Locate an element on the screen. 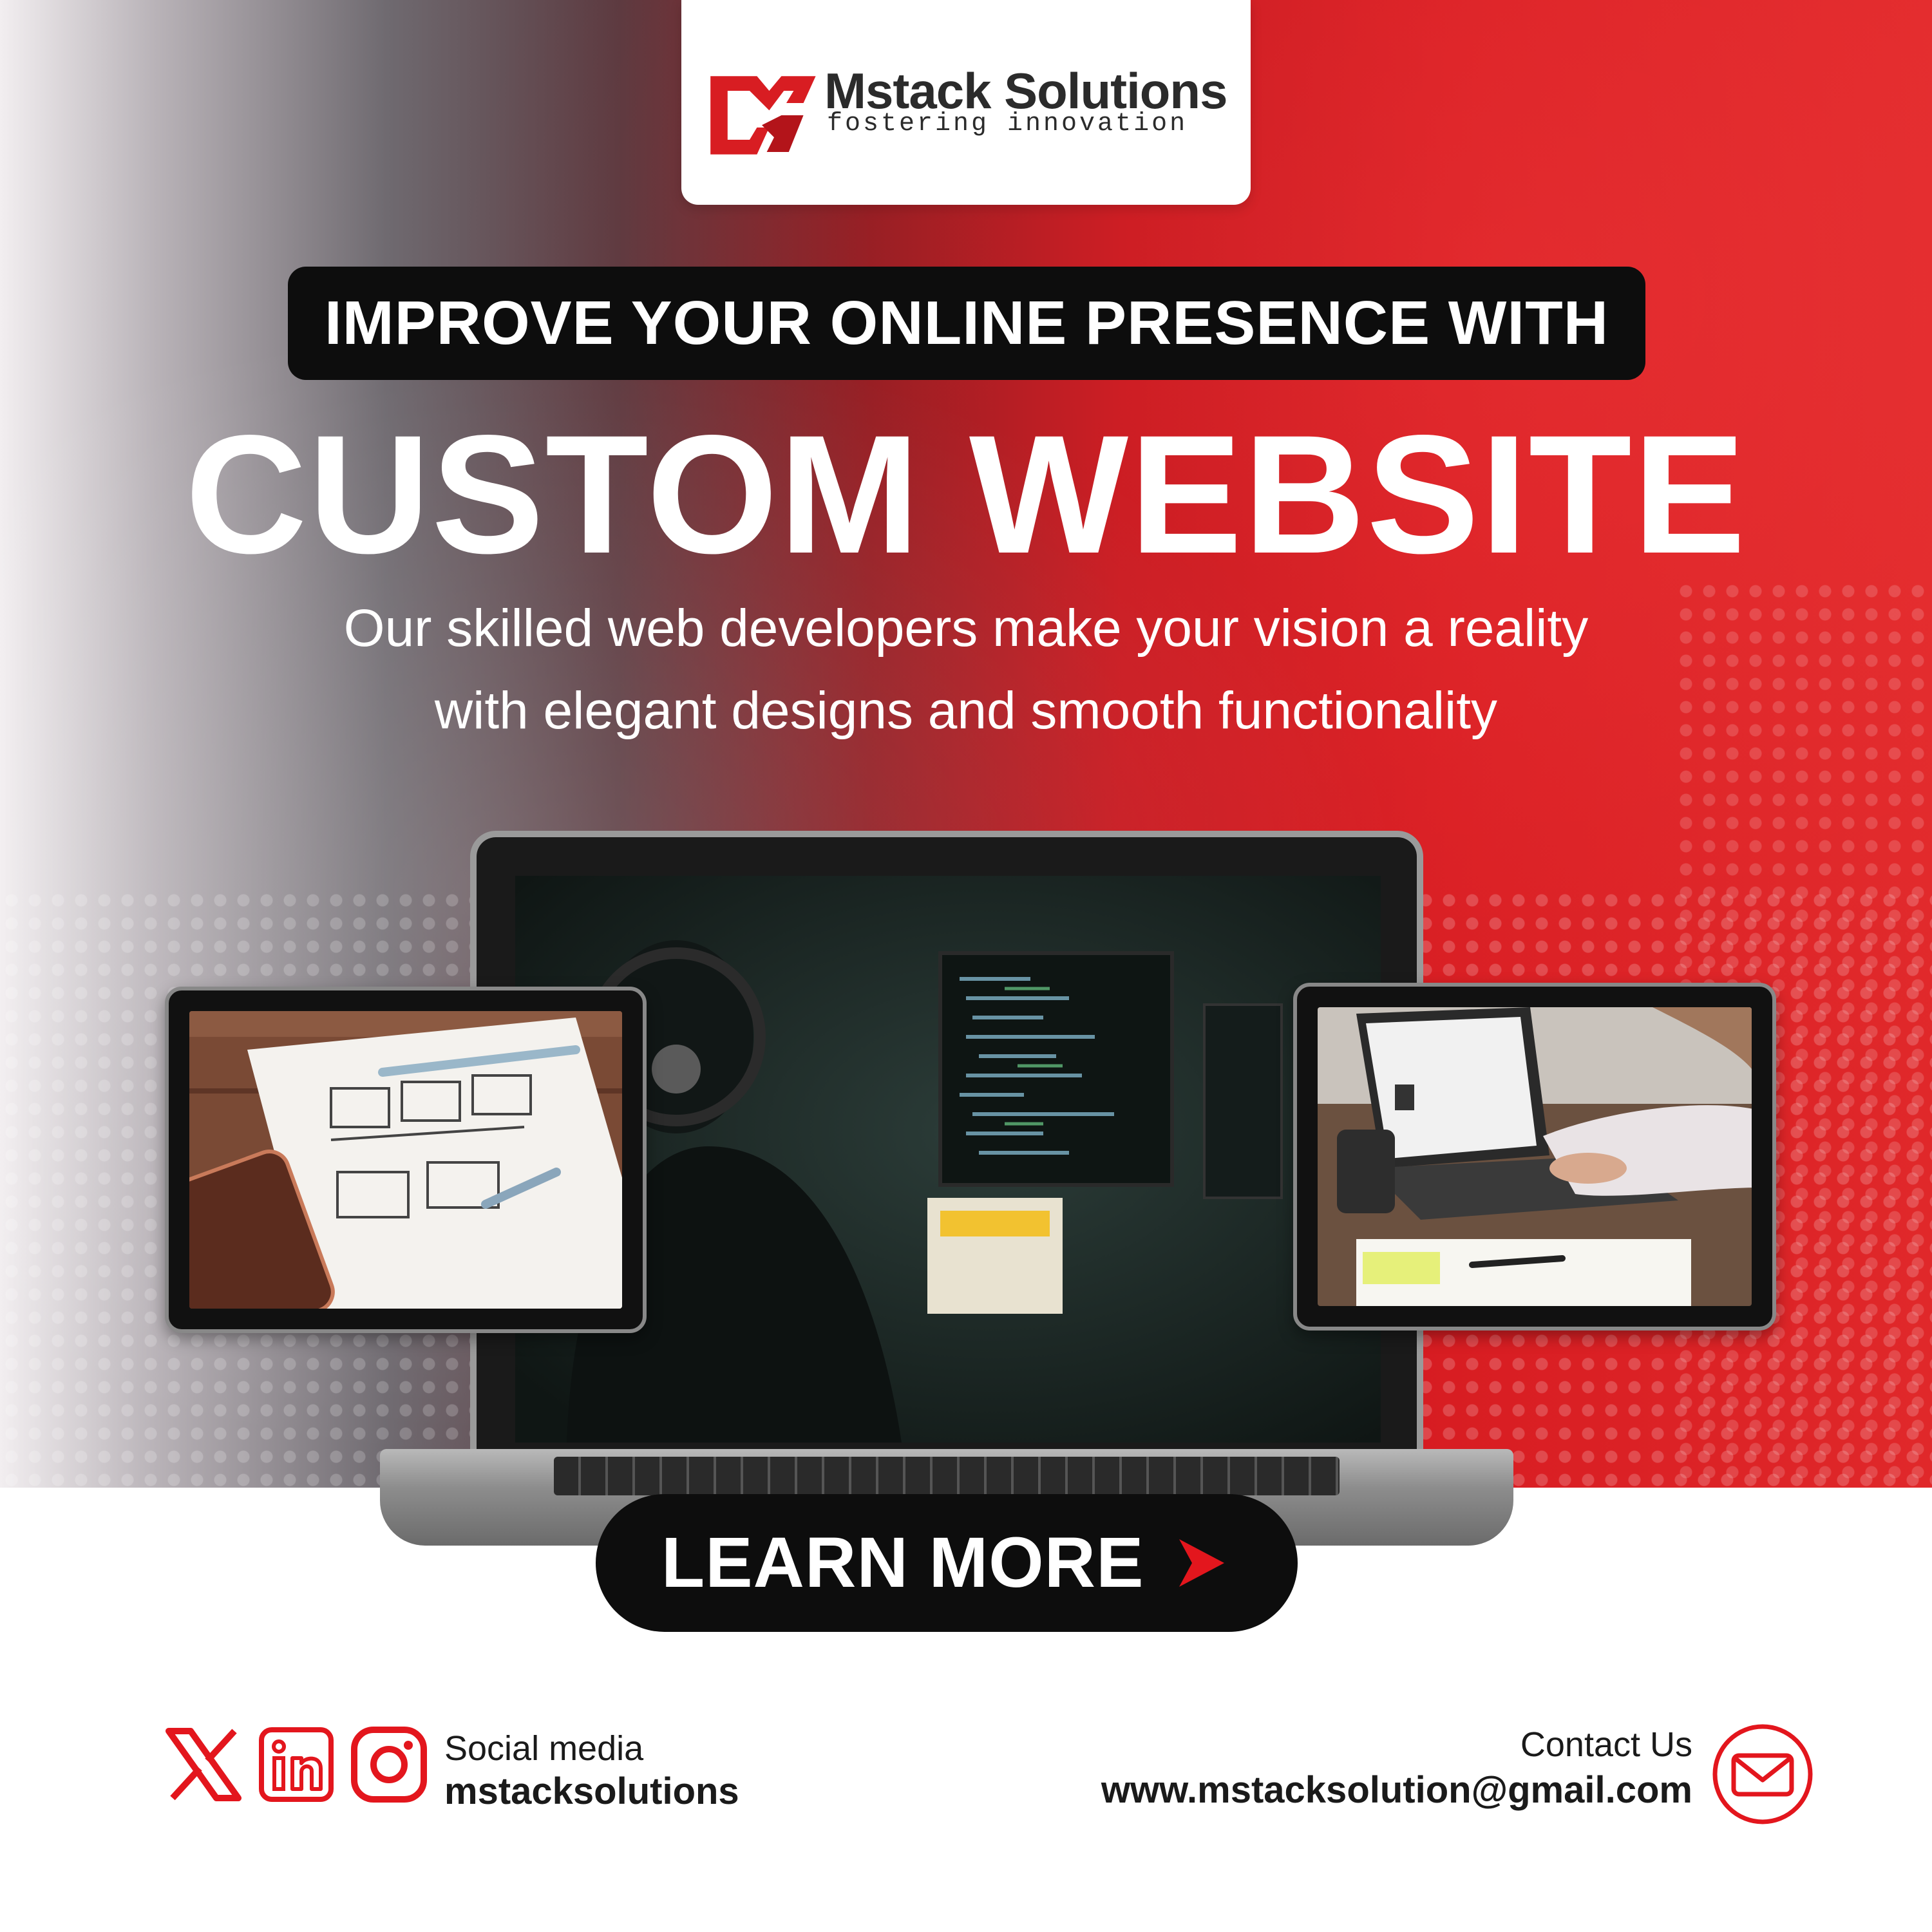 This screenshot has height=1932, width=1932. learn-more-button: LEARN MORE is located at coordinates (947, 1563).